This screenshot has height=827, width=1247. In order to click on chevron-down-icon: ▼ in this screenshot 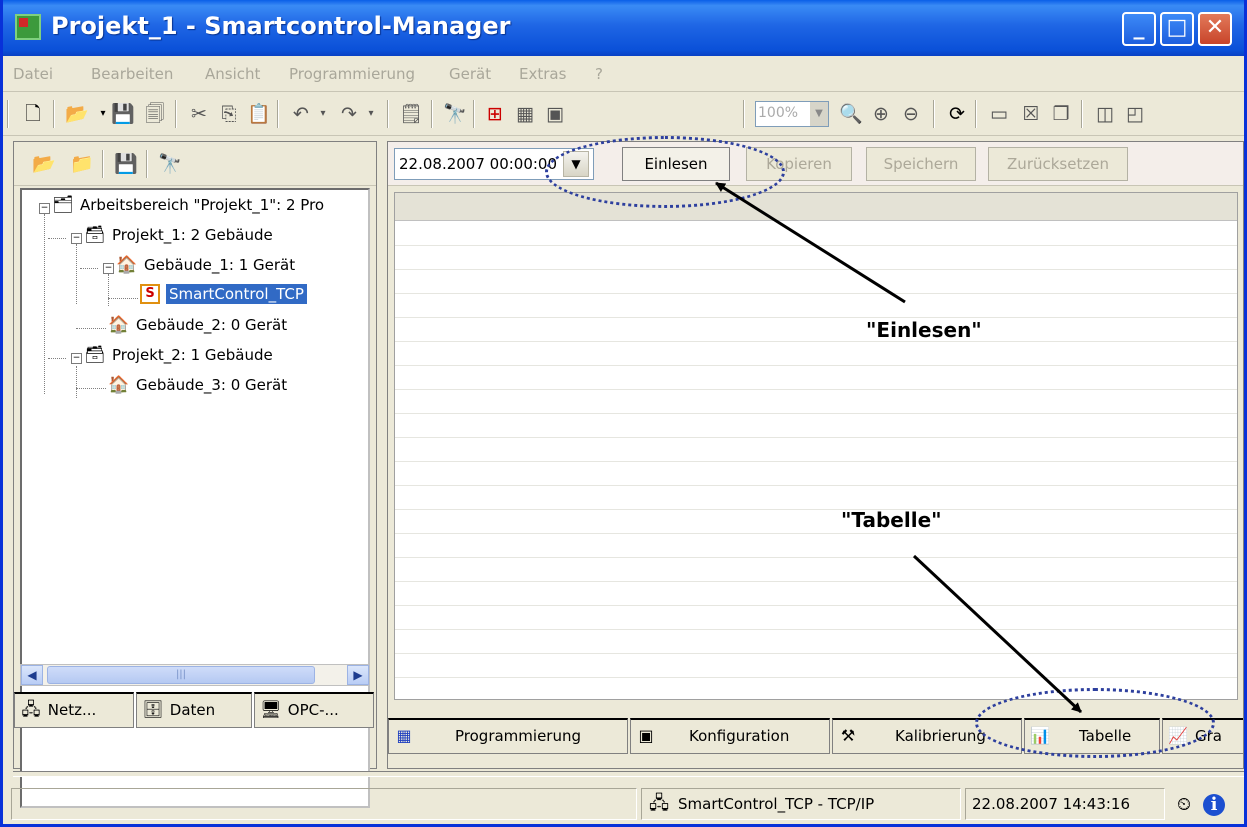, I will do `click(819, 114)`.